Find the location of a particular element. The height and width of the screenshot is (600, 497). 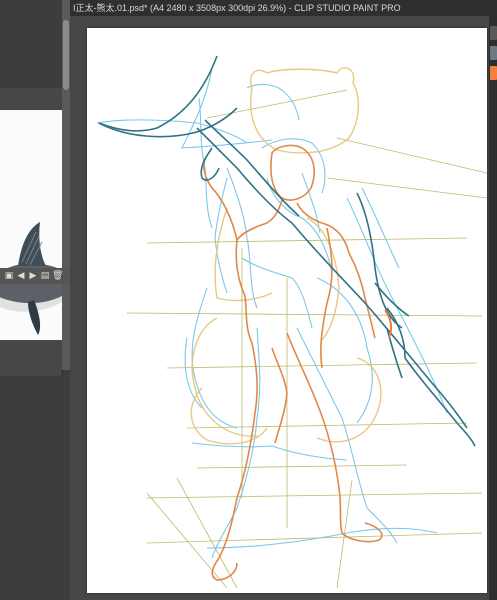

palette-chip-blue is located at coordinates (493, 53).